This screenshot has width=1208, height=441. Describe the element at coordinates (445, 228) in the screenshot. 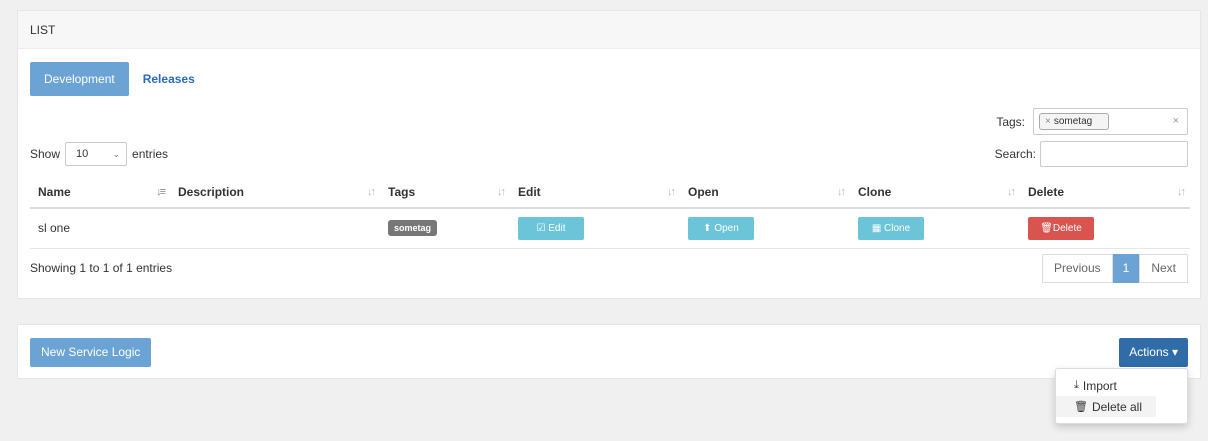

I see `cell-tags: sometag` at that location.